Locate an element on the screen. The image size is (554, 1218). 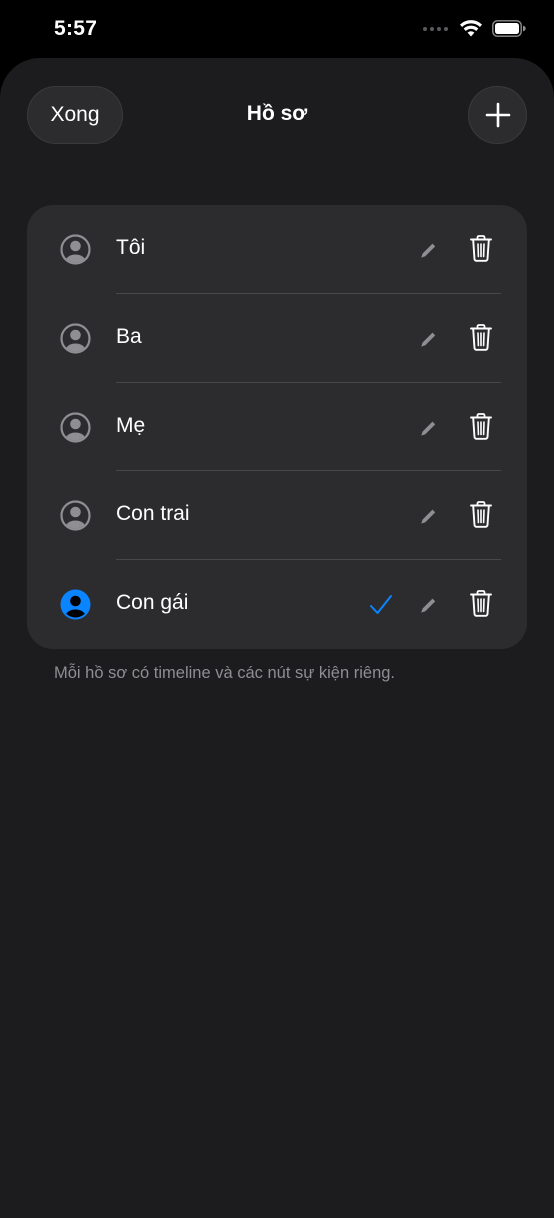
profile-row: Ba is located at coordinates (277, 338).